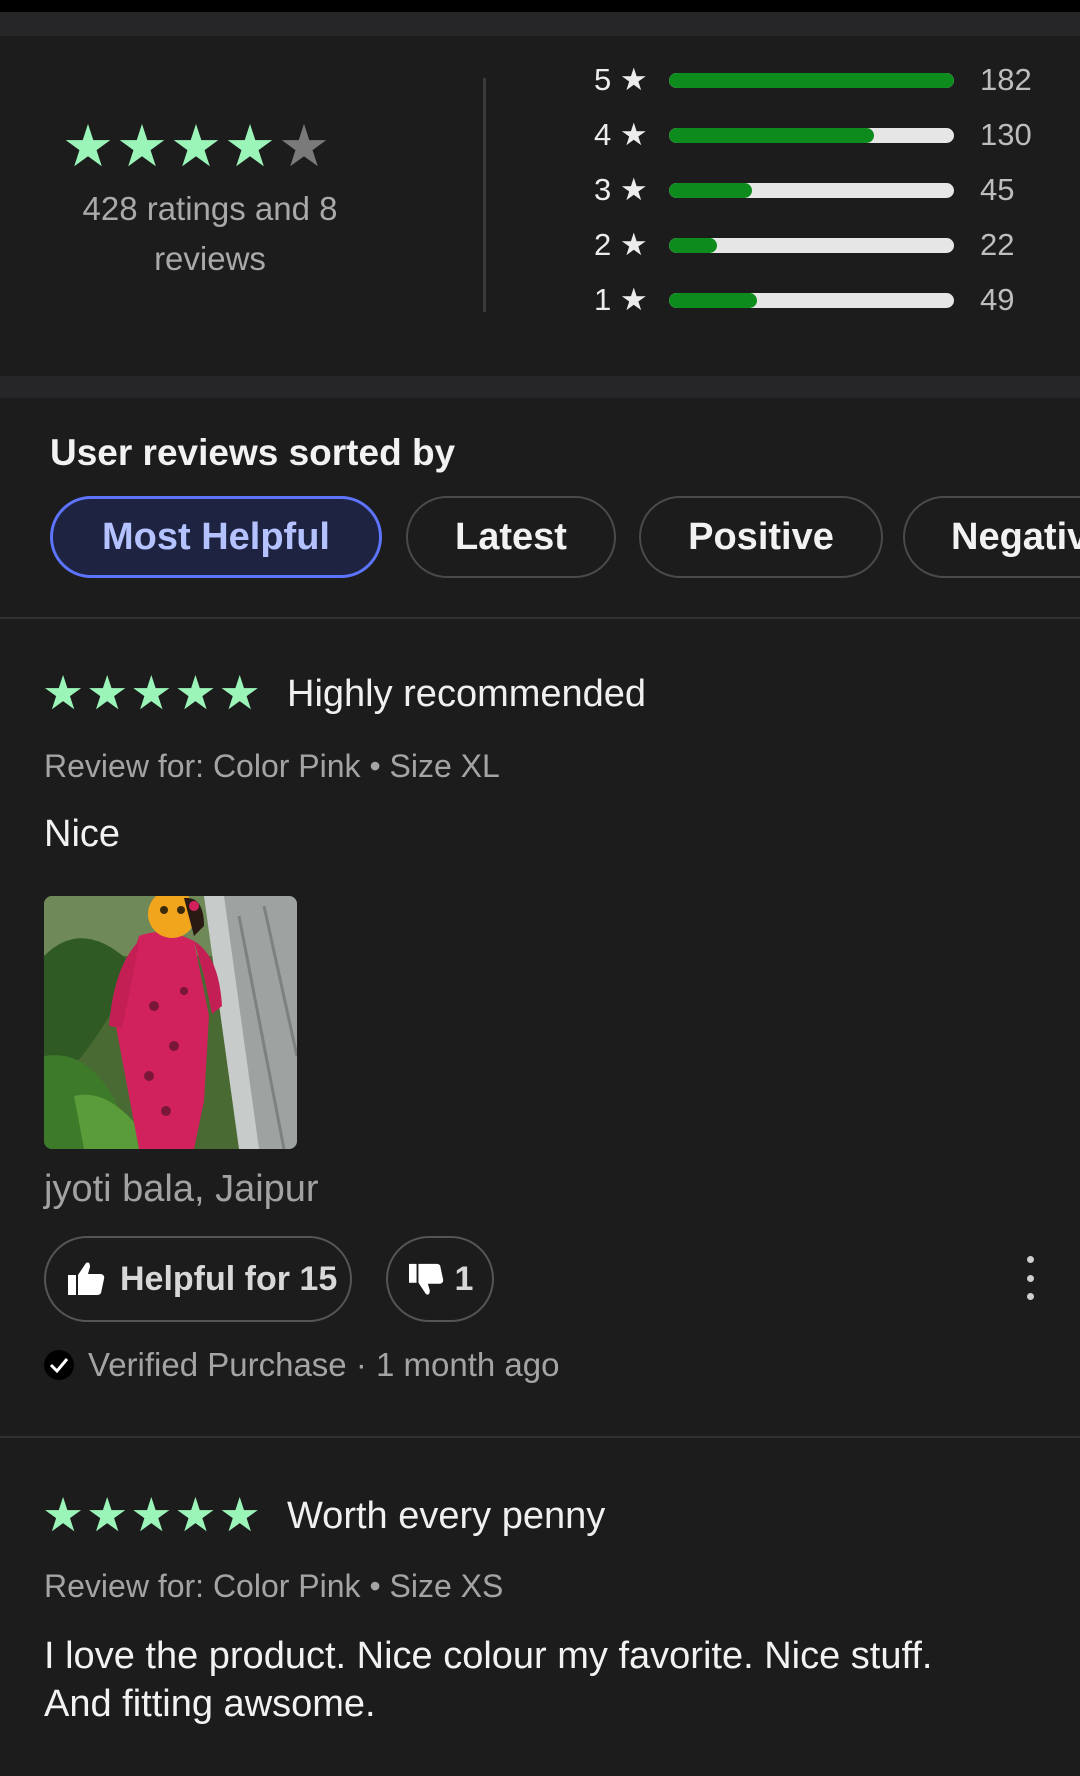 Image resolution: width=1080 pixels, height=1776 pixels. I want to click on review-title: Worth every penny, so click(446, 1516).